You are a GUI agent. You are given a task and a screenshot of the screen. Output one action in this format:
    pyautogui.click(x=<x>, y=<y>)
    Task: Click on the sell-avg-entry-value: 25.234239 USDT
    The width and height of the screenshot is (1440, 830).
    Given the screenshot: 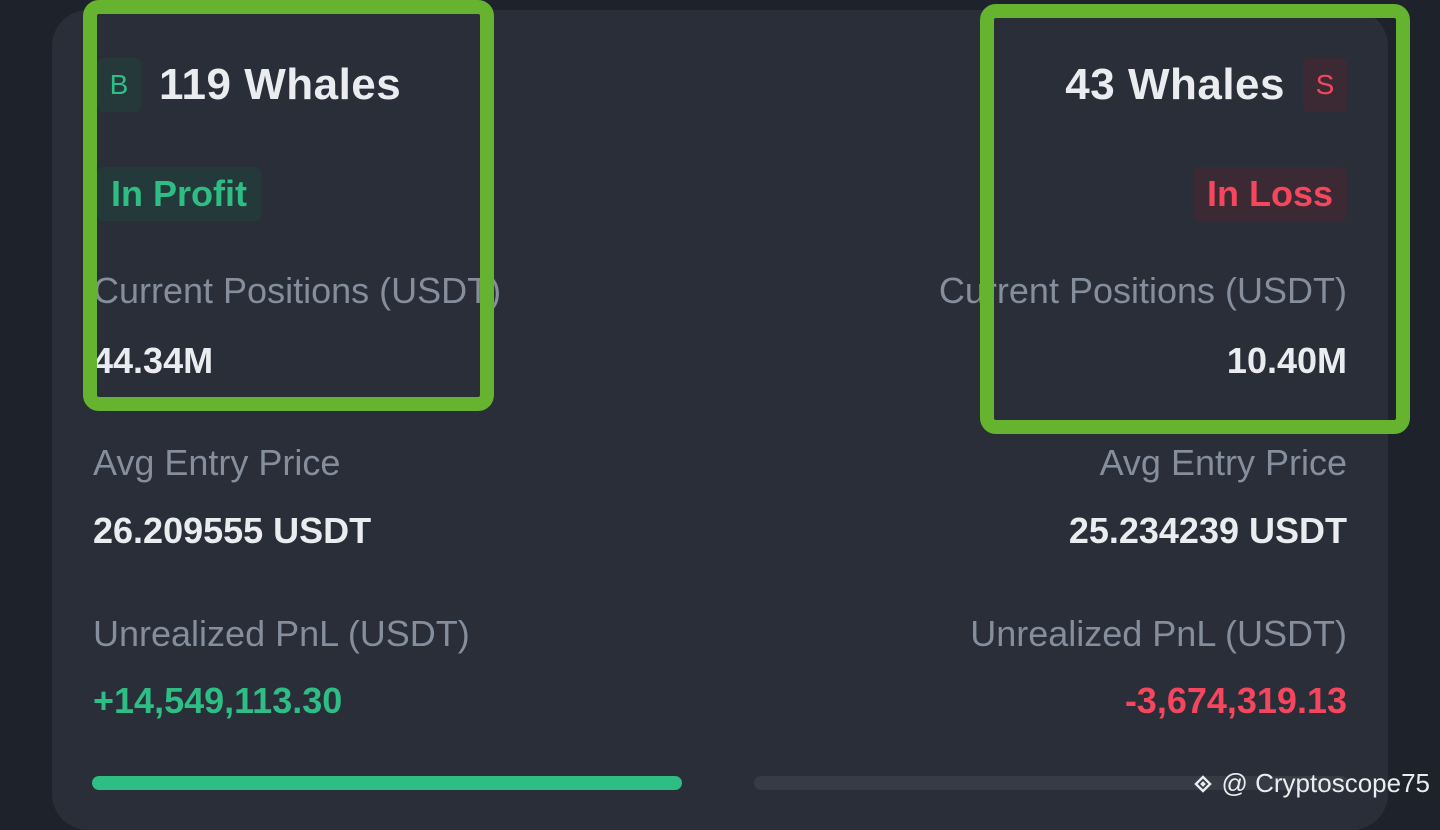 What is the action you would take?
    pyautogui.click(x=1207, y=530)
    